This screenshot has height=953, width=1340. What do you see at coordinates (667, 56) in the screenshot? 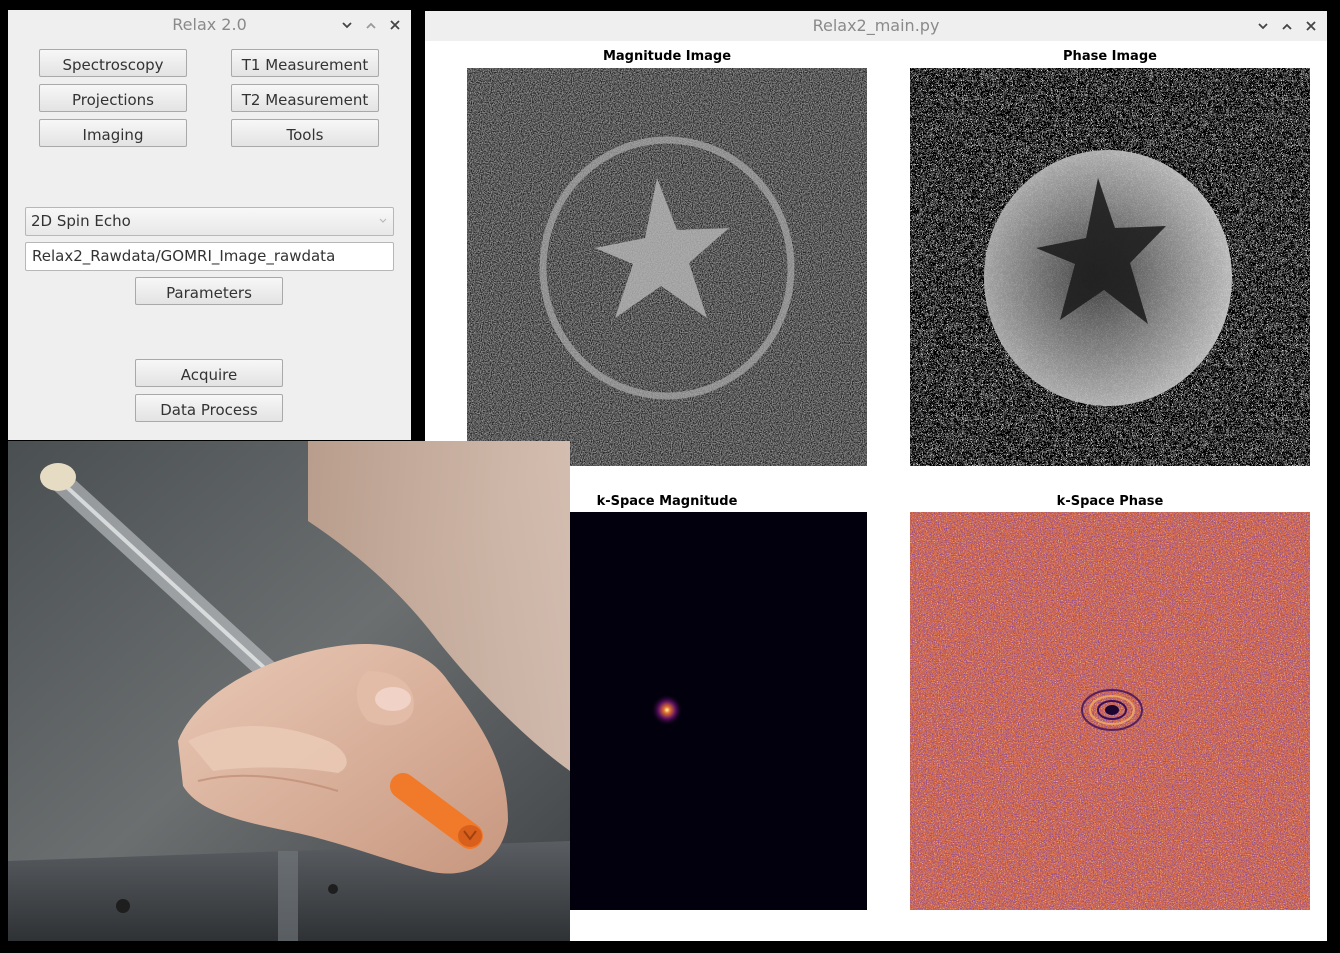
I see `magnitude-image-title: Magnitude Image` at bounding box center [667, 56].